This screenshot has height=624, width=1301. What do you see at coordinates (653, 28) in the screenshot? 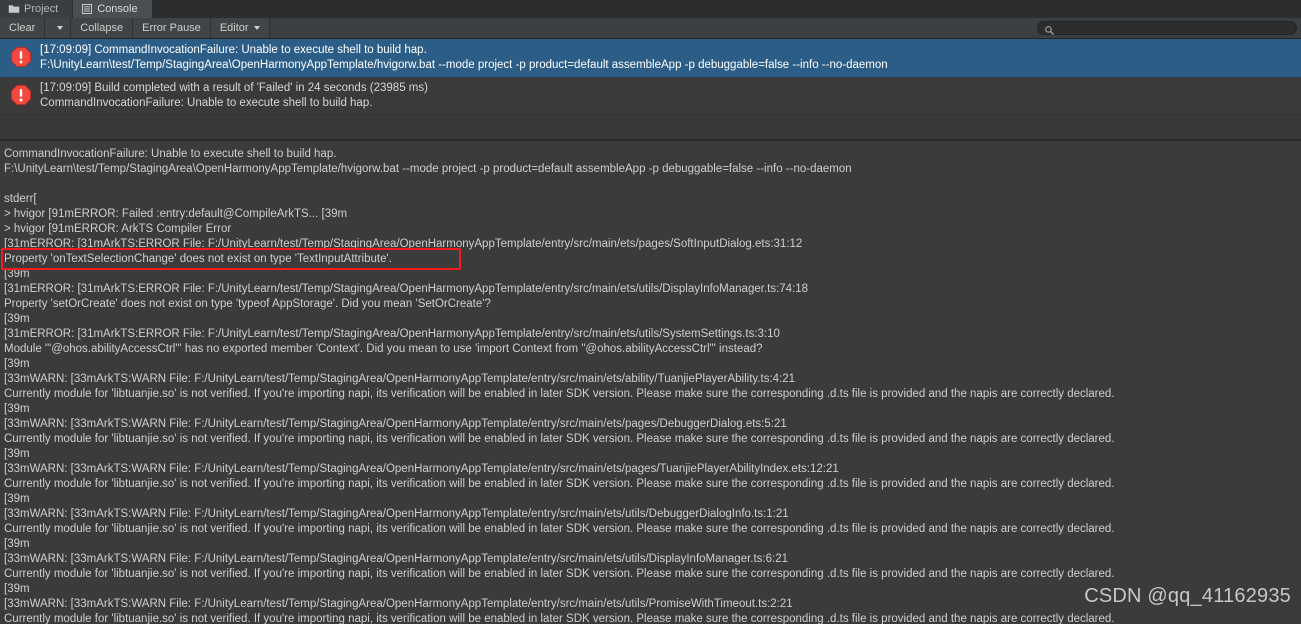
I see `toolbar-spacer` at bounding box center [653, 28].